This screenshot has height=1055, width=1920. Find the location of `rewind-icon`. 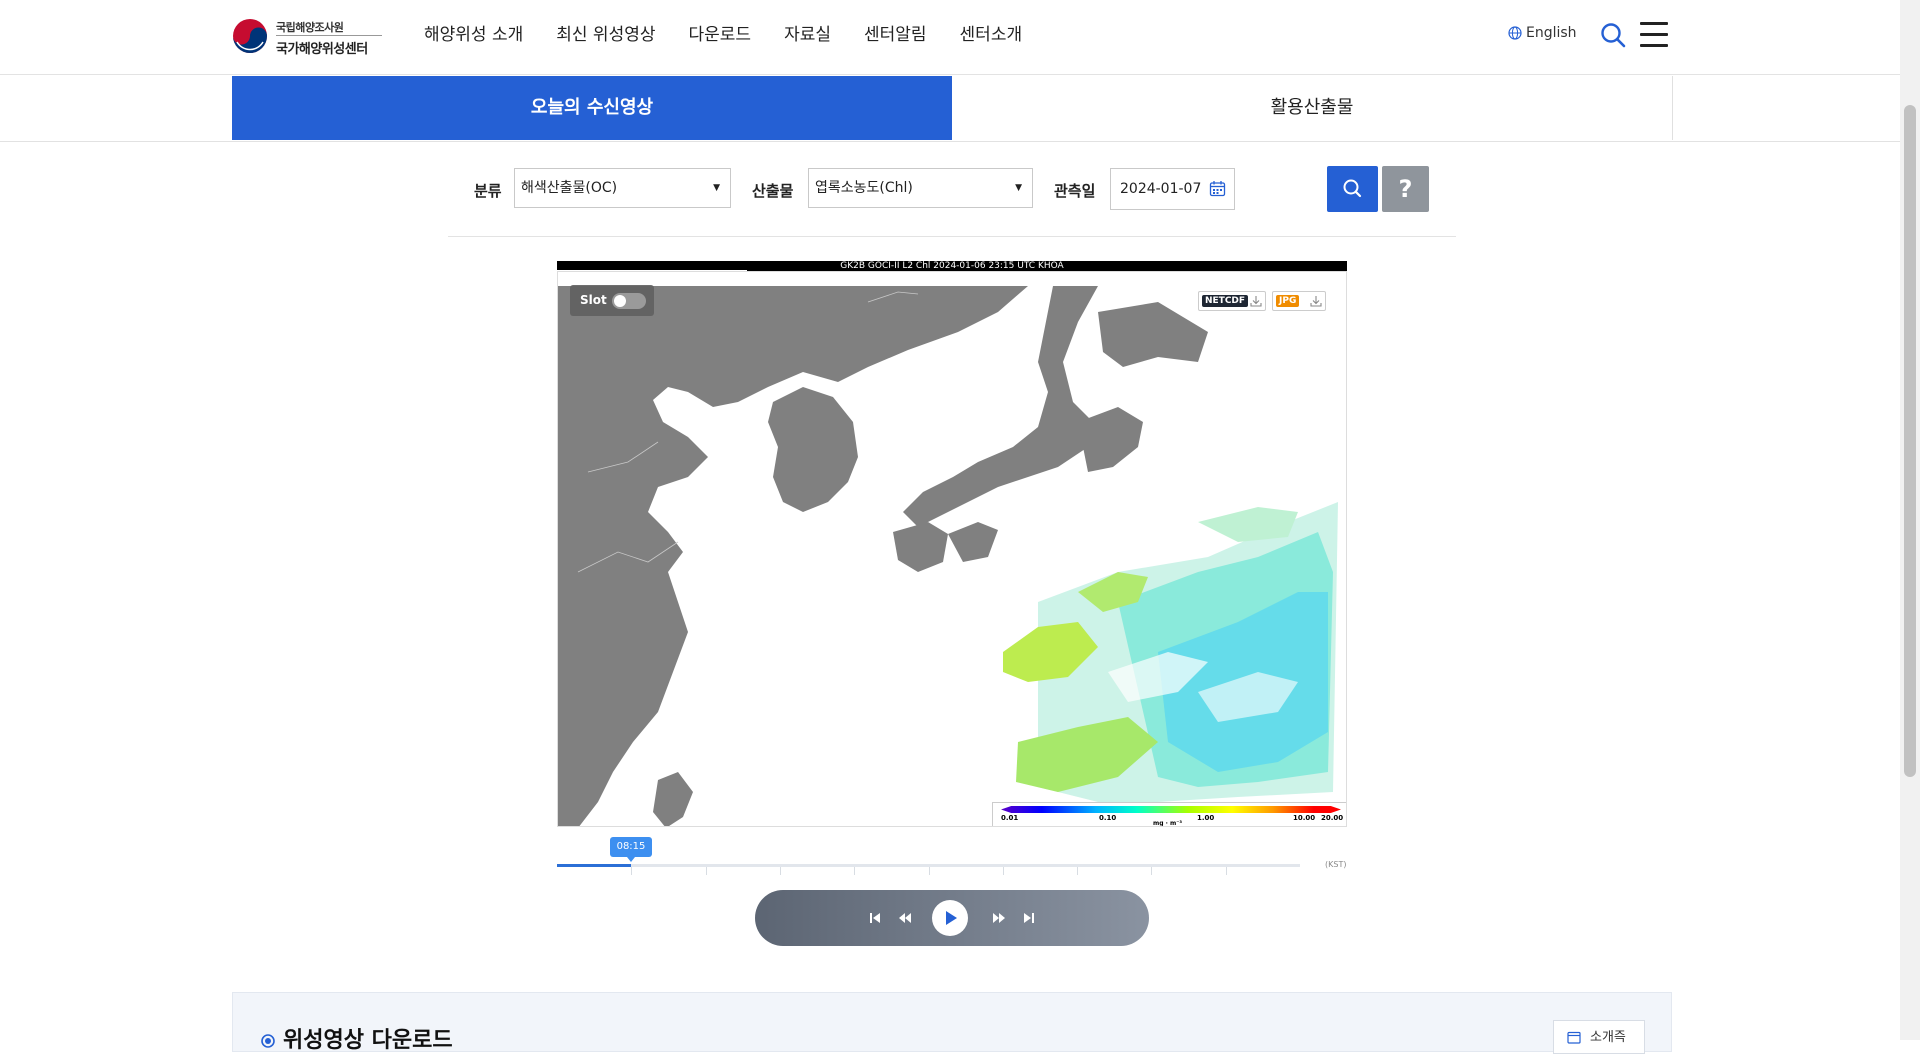

rewind-icon is located at coordinates (905, 918).